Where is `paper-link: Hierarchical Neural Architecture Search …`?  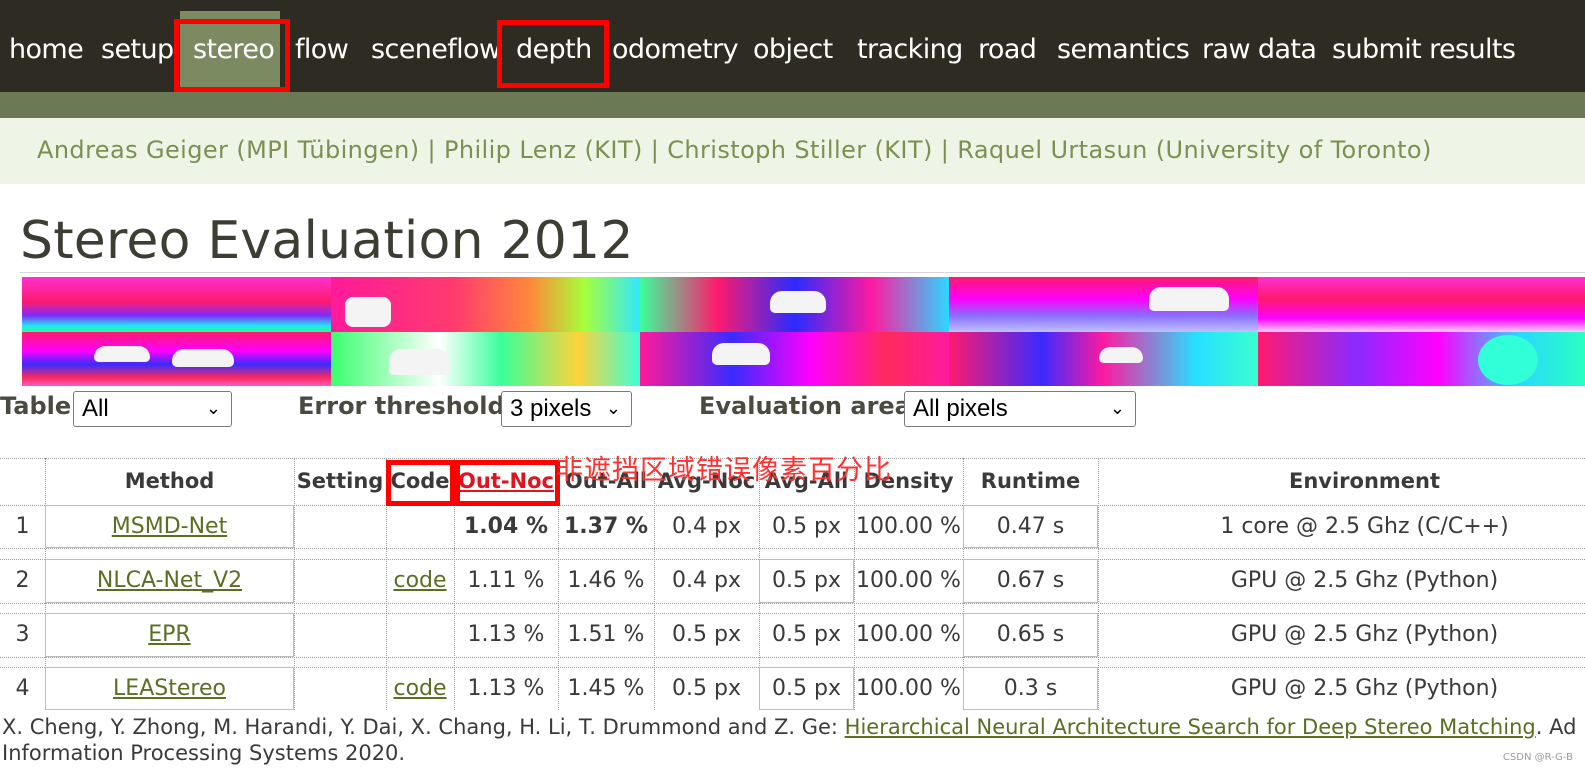 paper-link: Hierarchical Neural Architecture Search … is located at coordinates (1190, 727).